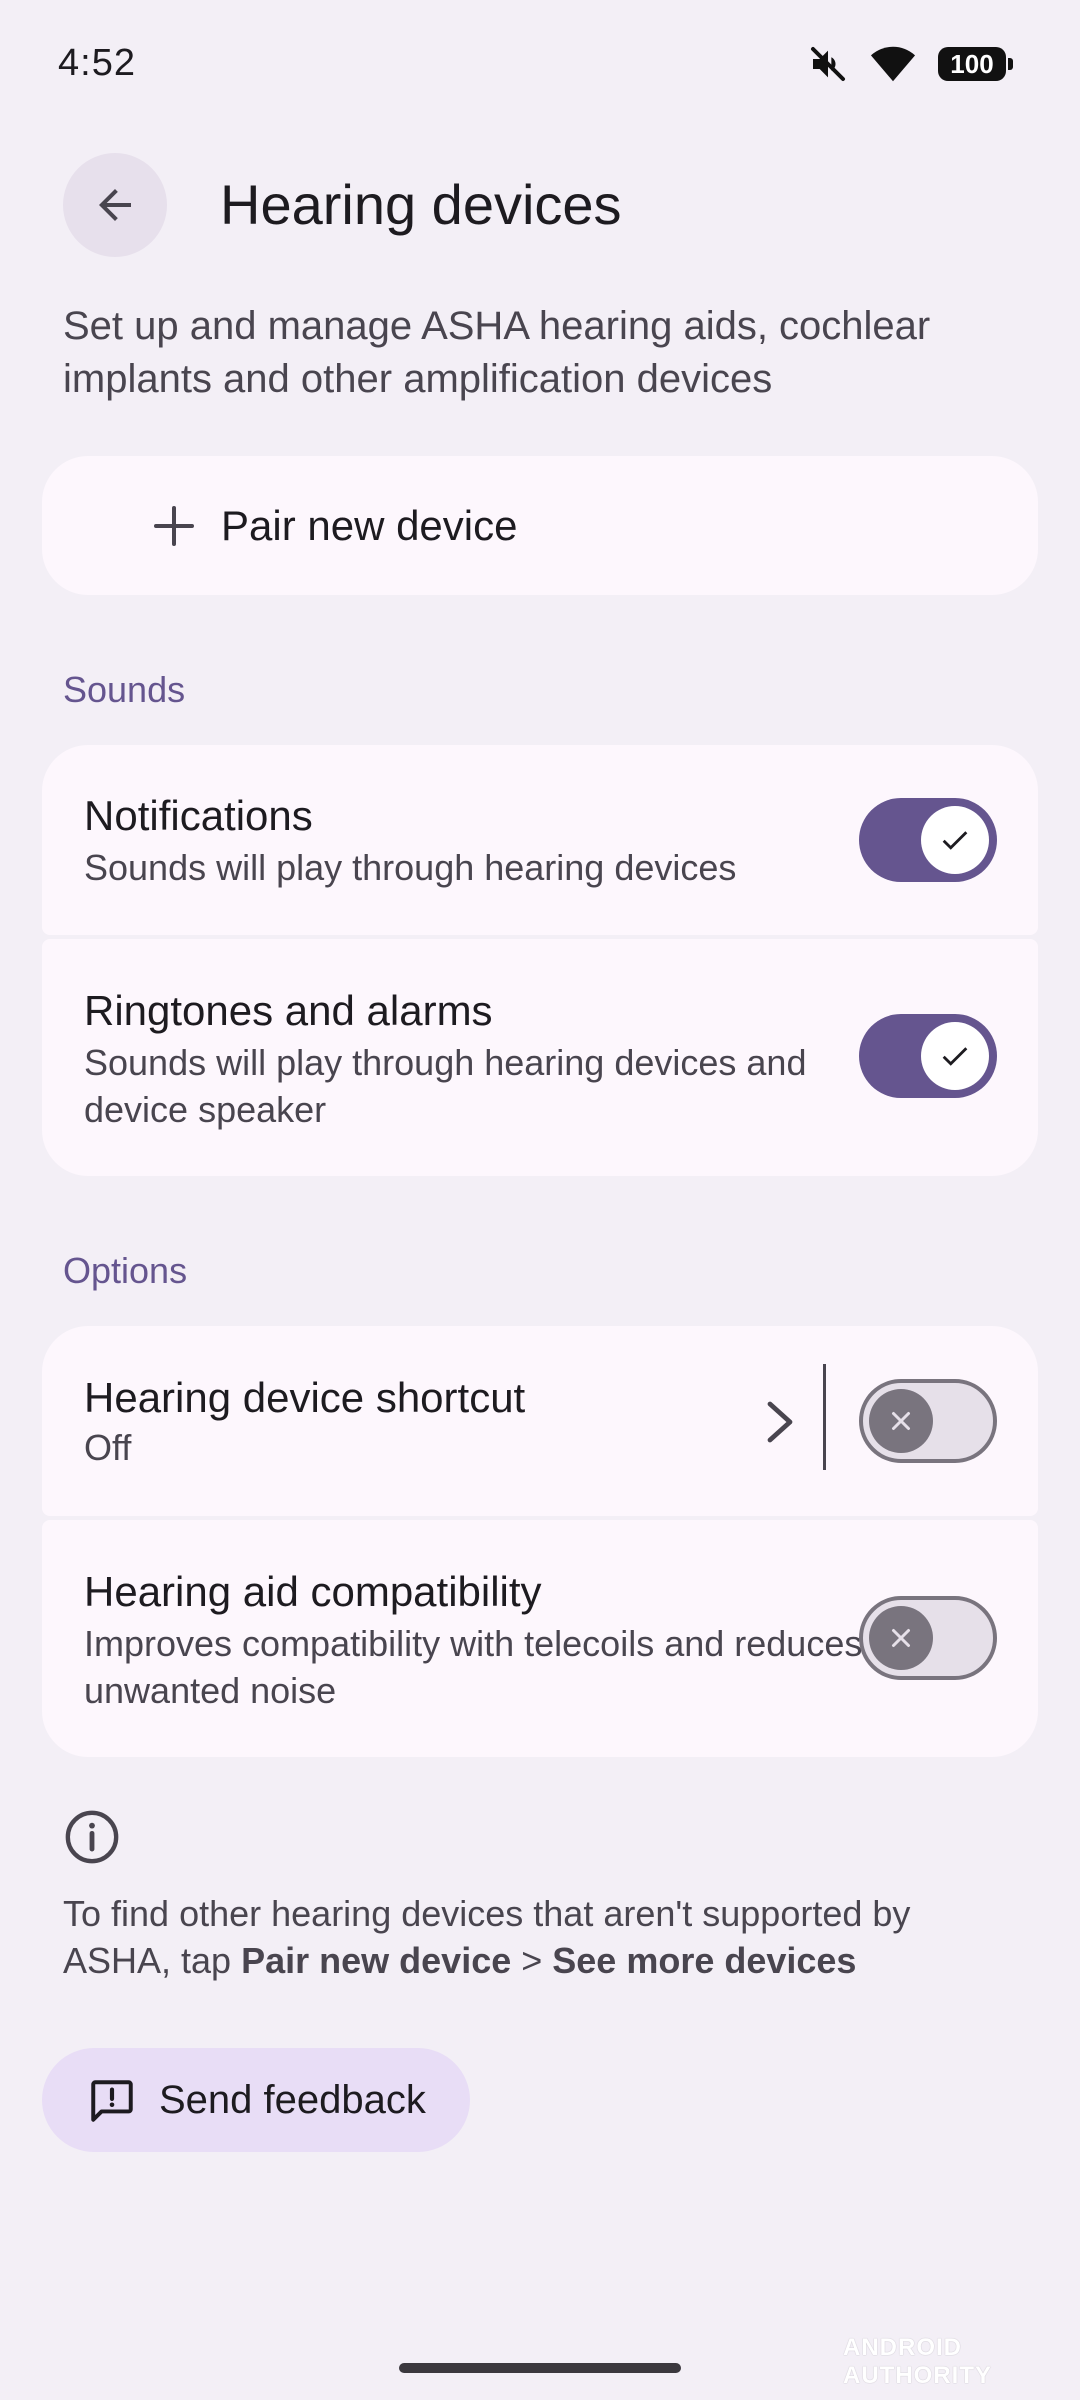 The image size is (1080, 2400). What do you see at coordinates (112, 2101) in the screenshot?
I see `feedback-icon` at bounding box center [112, 2101].